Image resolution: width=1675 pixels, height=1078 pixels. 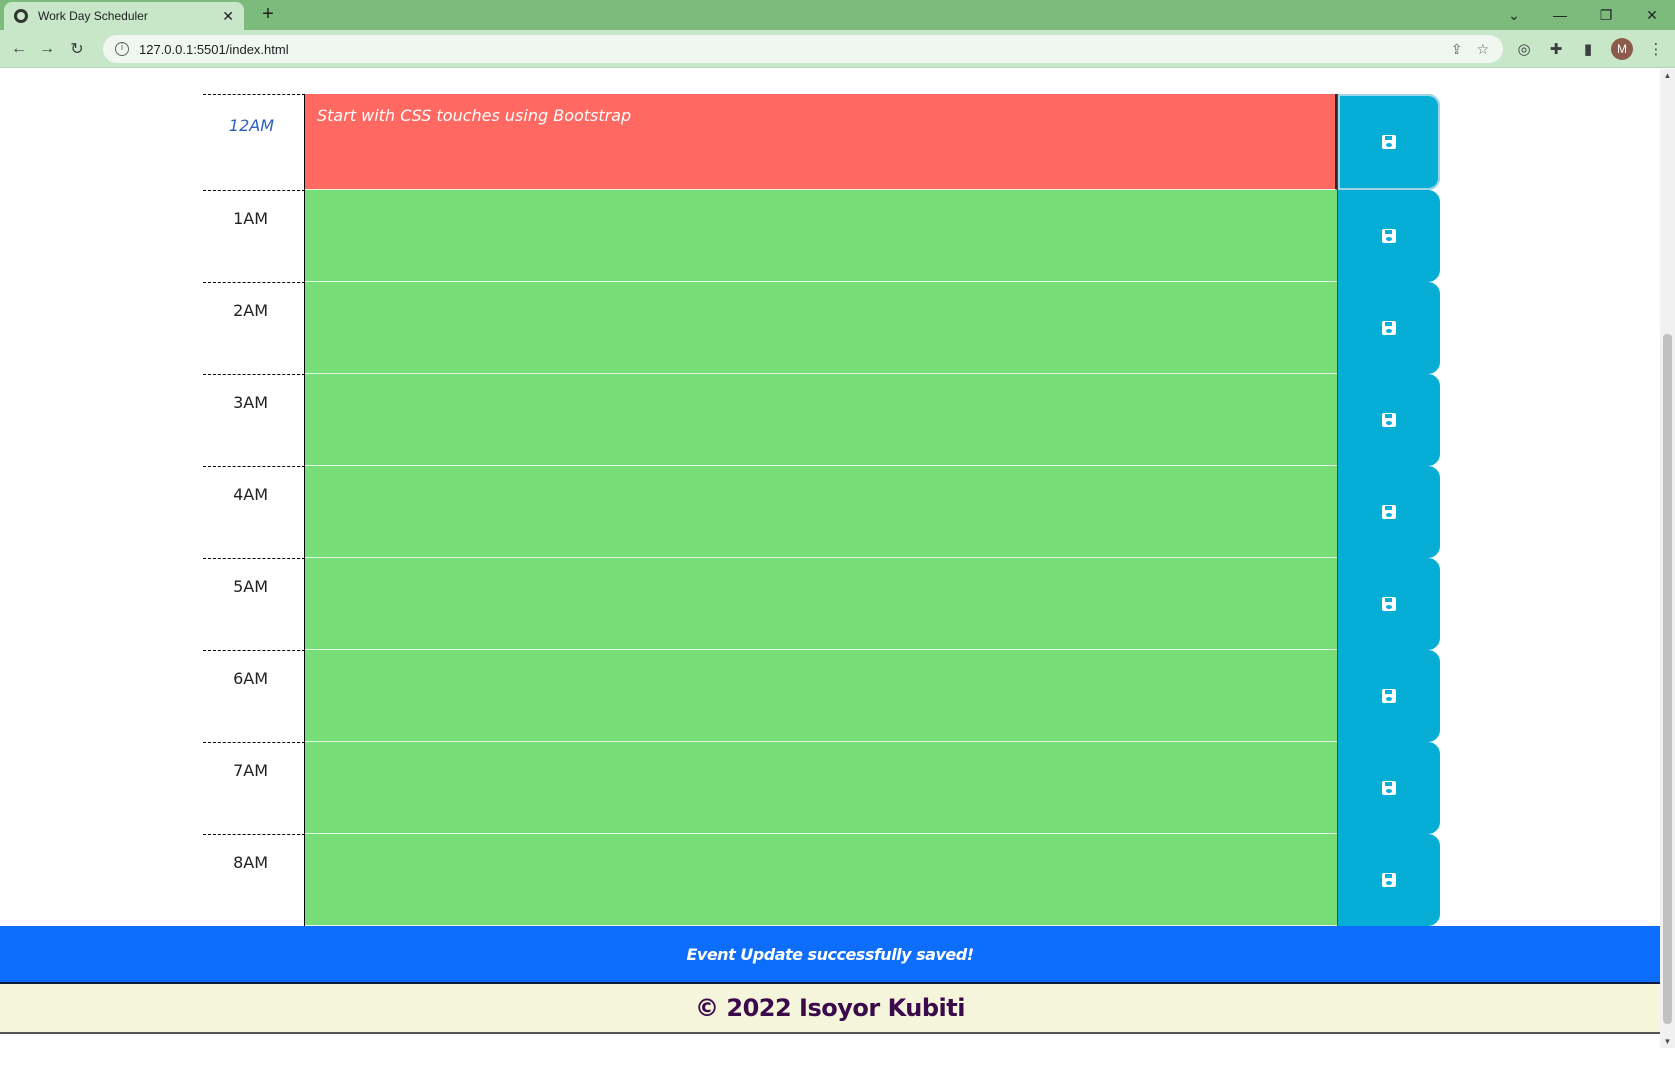 What do you see at coordinates (837, 15) in the screenshot?
I see `tab-strip: Work Day Scheduler ✕ + ⌄ — ❐ ✕` at bounding box center [837, 15].